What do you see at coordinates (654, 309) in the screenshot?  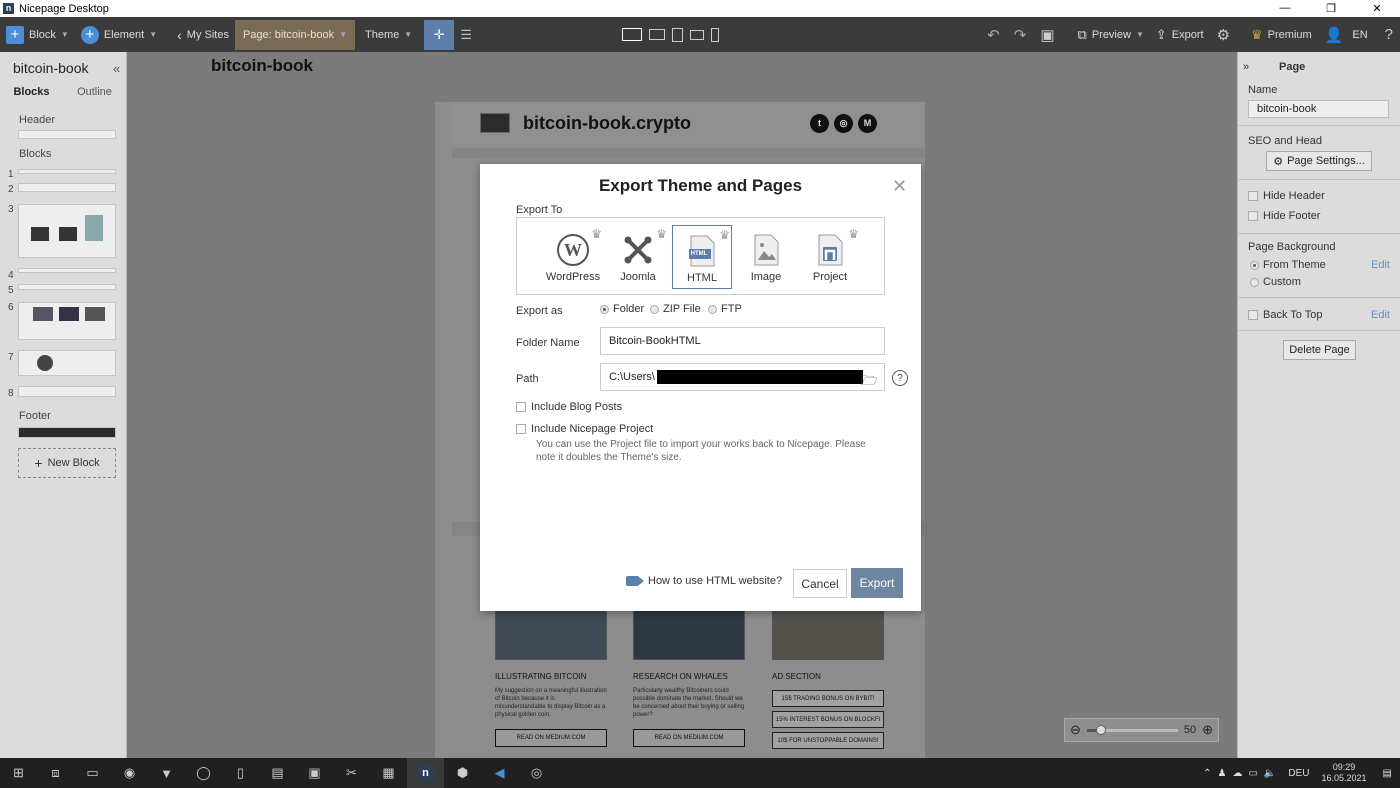 I see `zip-radio` at bounding box center [654, 309].